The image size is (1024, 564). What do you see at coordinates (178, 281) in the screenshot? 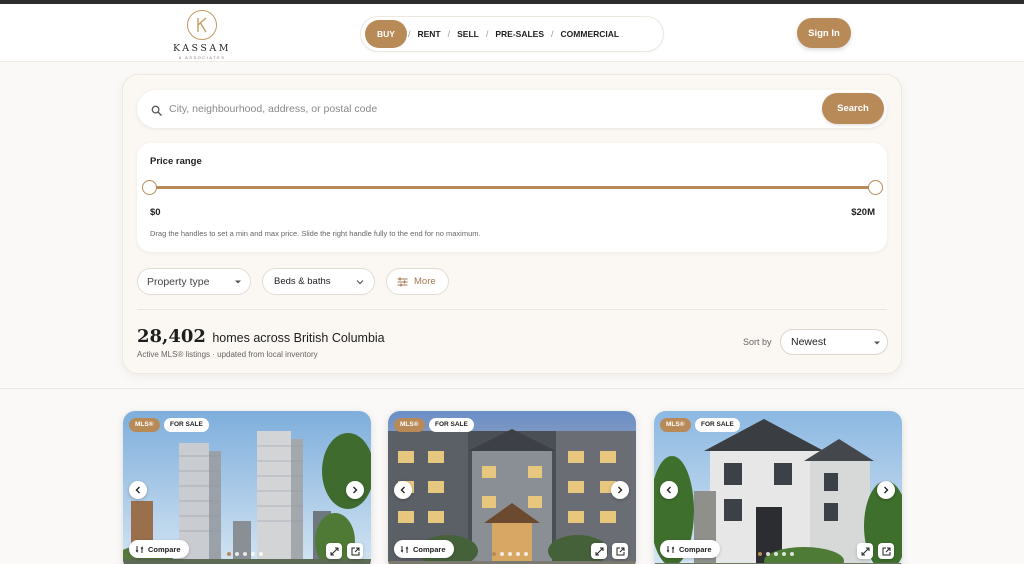
I see `property-type-label: Property type` at bounding box center [178, 281].